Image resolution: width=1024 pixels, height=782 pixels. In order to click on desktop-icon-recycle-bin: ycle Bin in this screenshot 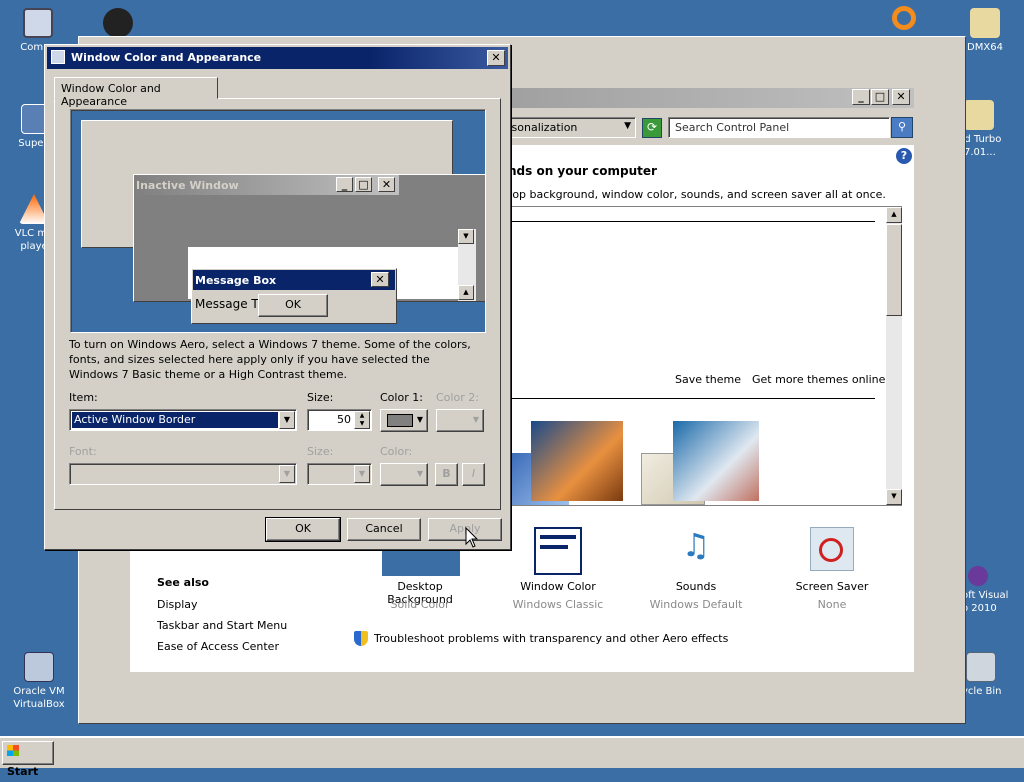, I will do `click(992, 675)`.